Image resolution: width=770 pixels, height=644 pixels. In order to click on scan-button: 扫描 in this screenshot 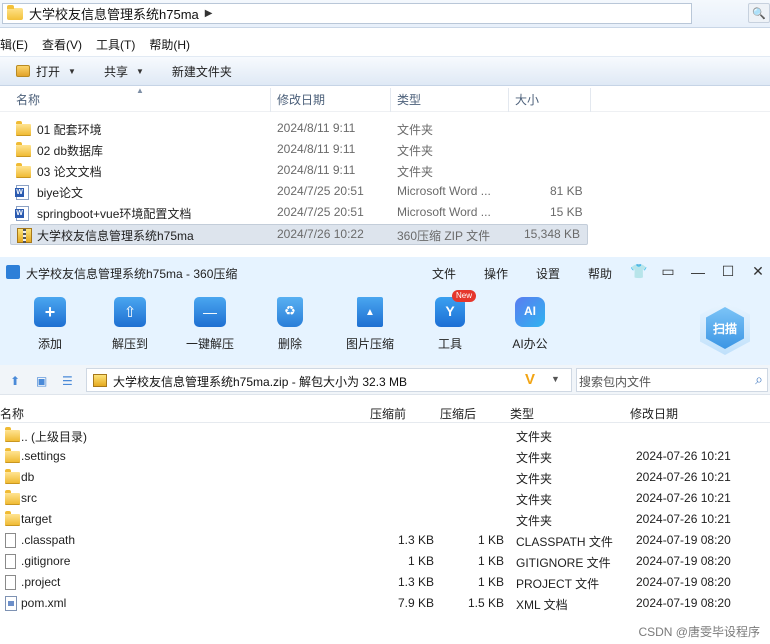, I will do `click(725, 329)`.